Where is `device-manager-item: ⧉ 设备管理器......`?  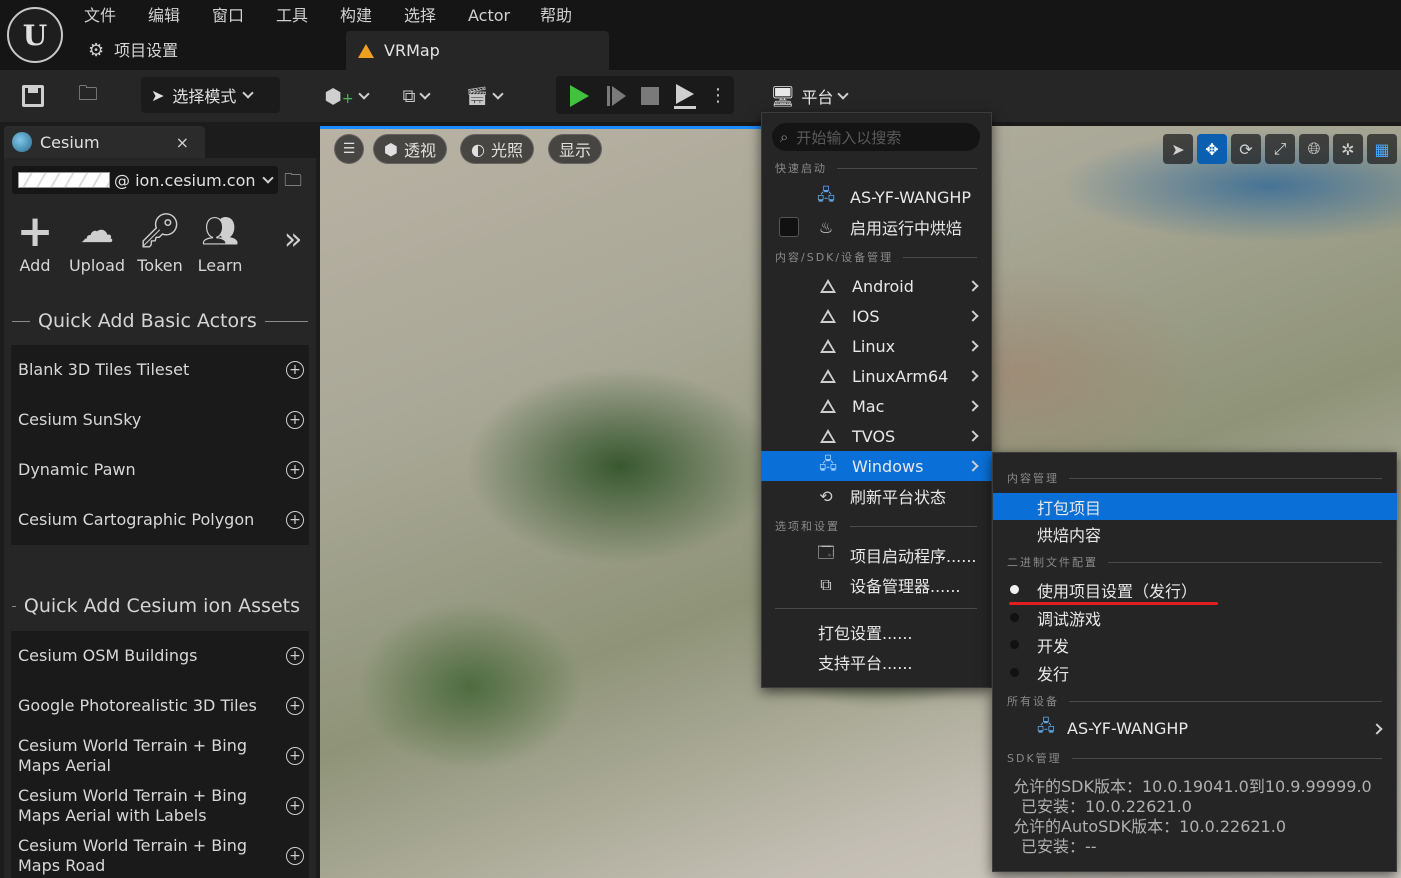
device-manager-item: ⧉ 设备管理器...... is located at coordinates (901, 585).